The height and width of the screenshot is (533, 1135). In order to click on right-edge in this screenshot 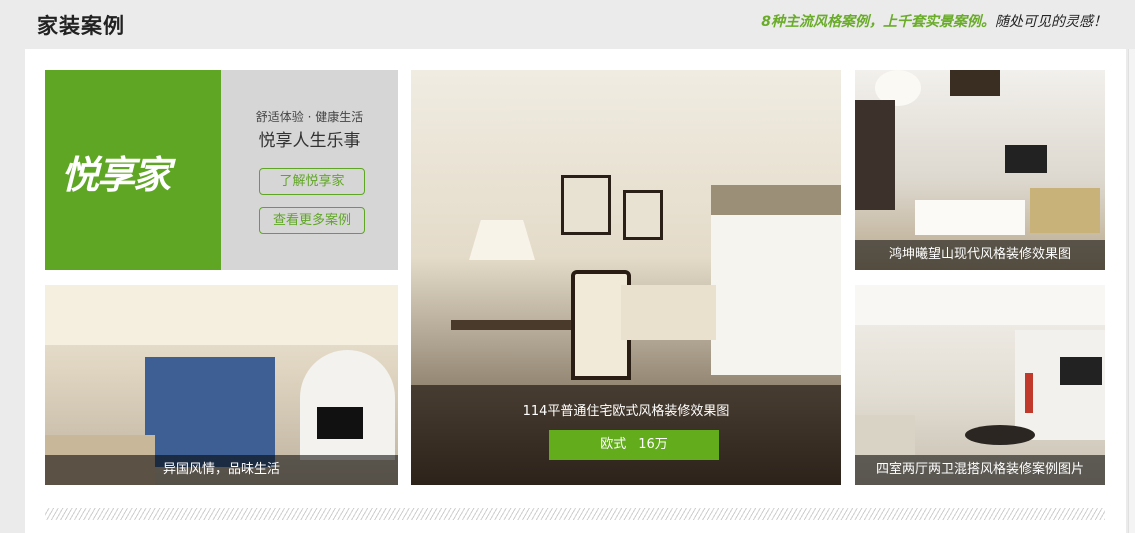, I will do `click(1131, 291)`.